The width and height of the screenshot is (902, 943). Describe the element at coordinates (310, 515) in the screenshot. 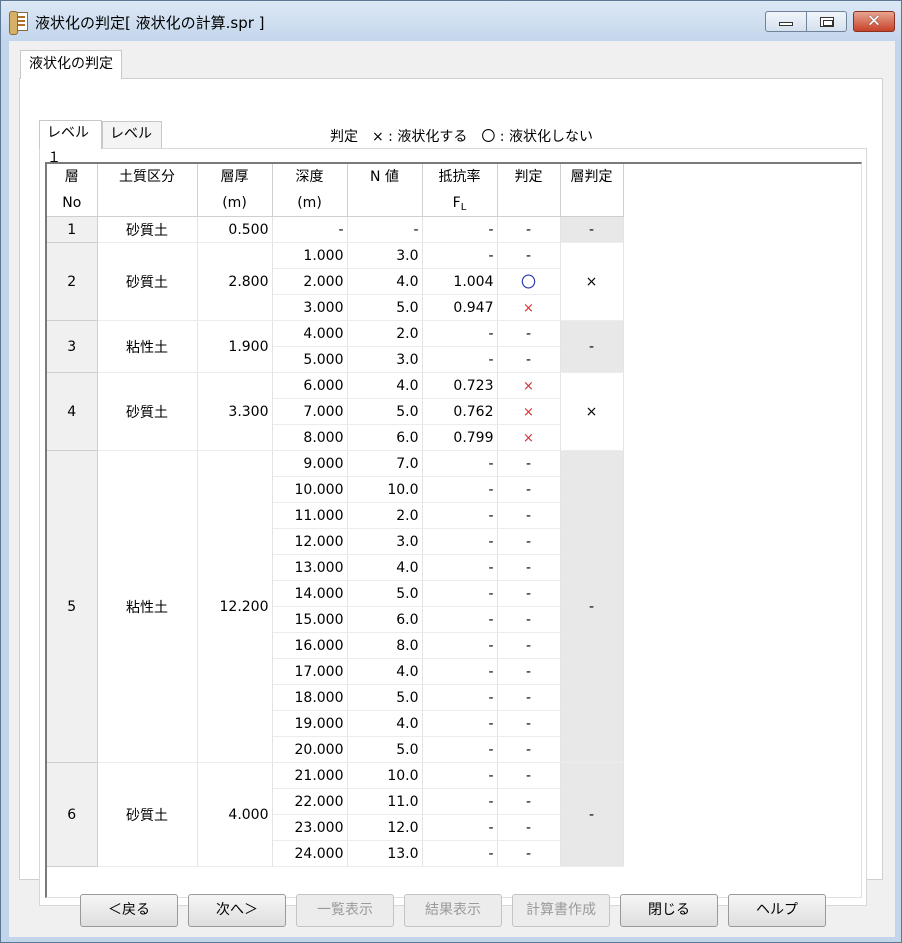

I see `depth-cell: 11.000` at that location.